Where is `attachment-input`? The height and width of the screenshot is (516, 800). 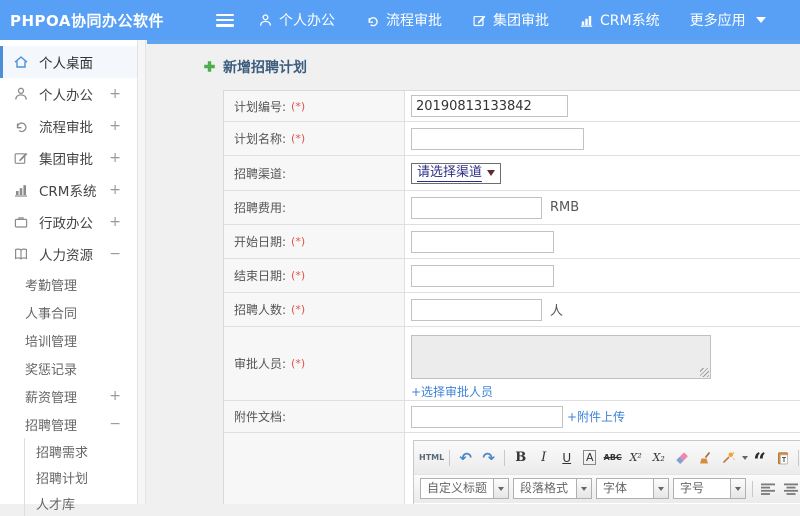
attachment-input is located at coordinates (487, 416).